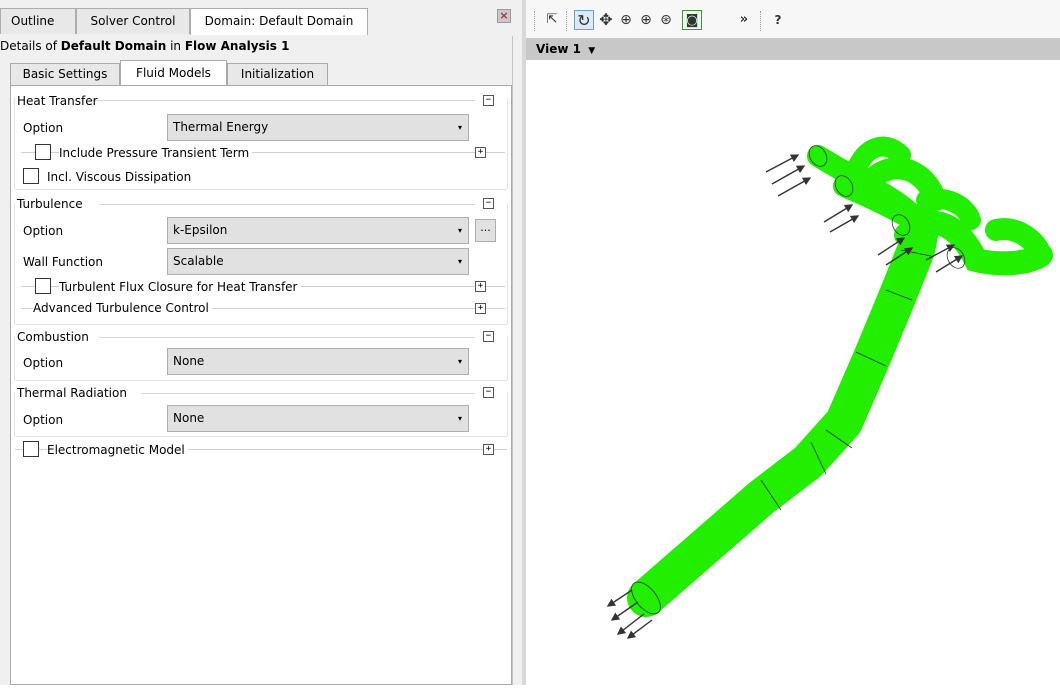 The image size is (1060, 688). Describe the element at coordinates (558, 49) in the screenshot. I see `view-name: View 1` at that location.